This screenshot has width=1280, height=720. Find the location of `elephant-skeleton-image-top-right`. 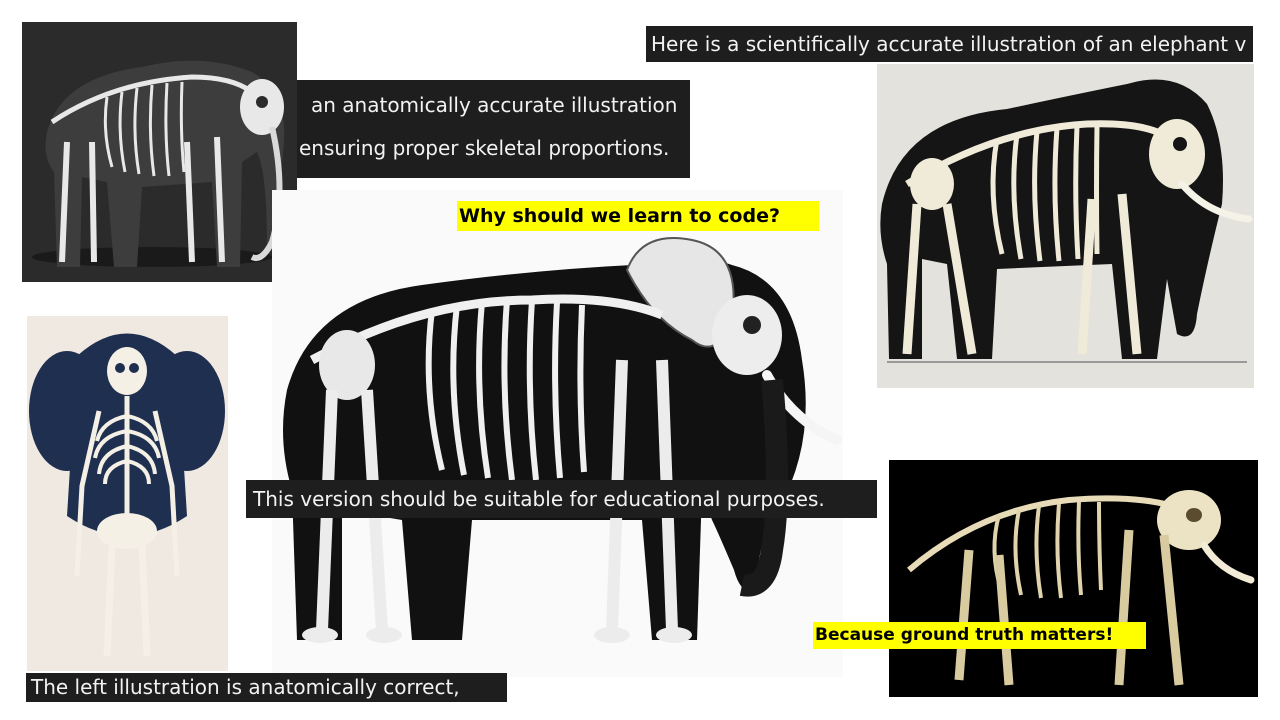

elephant-skeleton-image-top-right is located at coordinates (1065, 226).